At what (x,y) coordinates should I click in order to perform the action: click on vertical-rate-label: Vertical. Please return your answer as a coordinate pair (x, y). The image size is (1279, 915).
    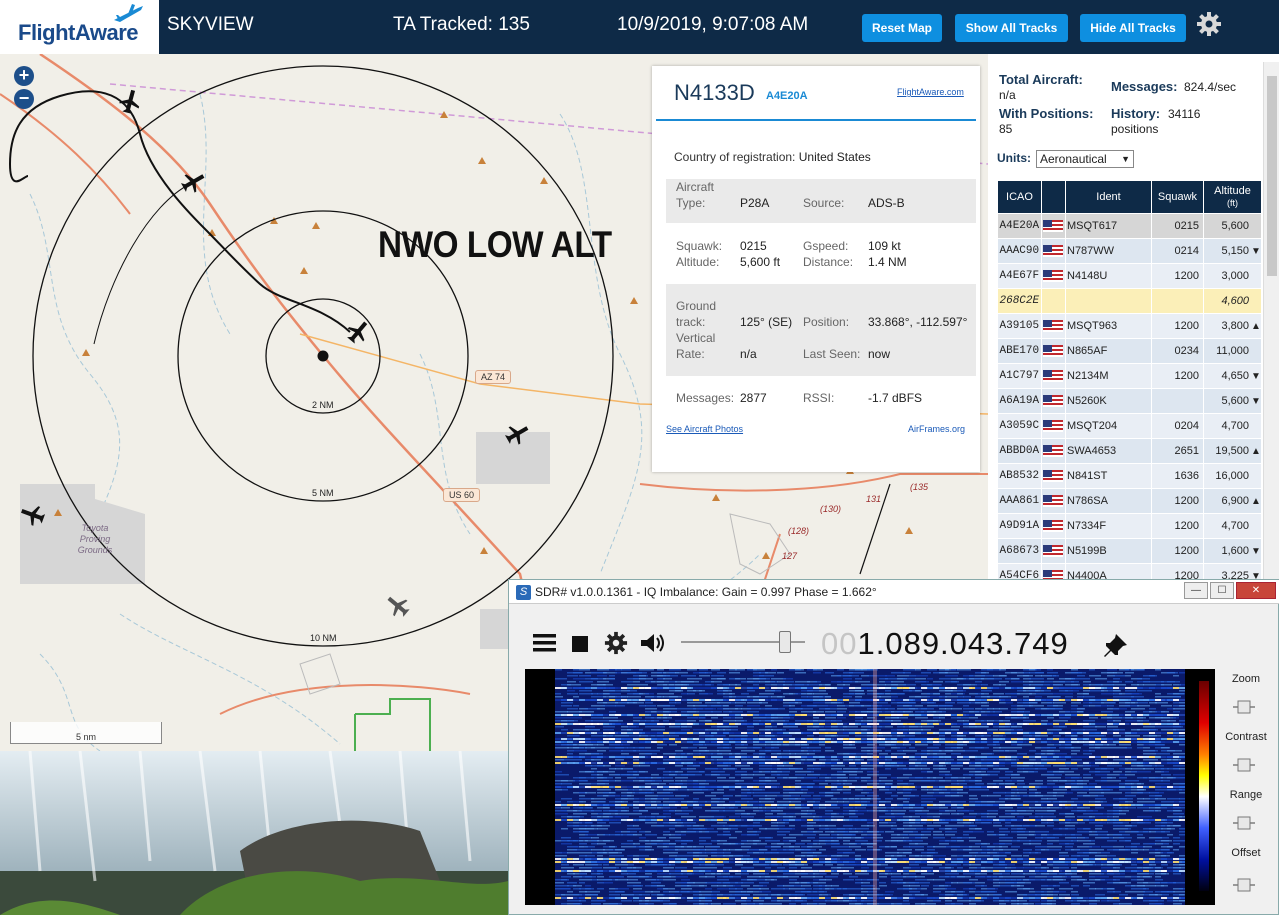
    Looking at the image, I should click on (696, 338).